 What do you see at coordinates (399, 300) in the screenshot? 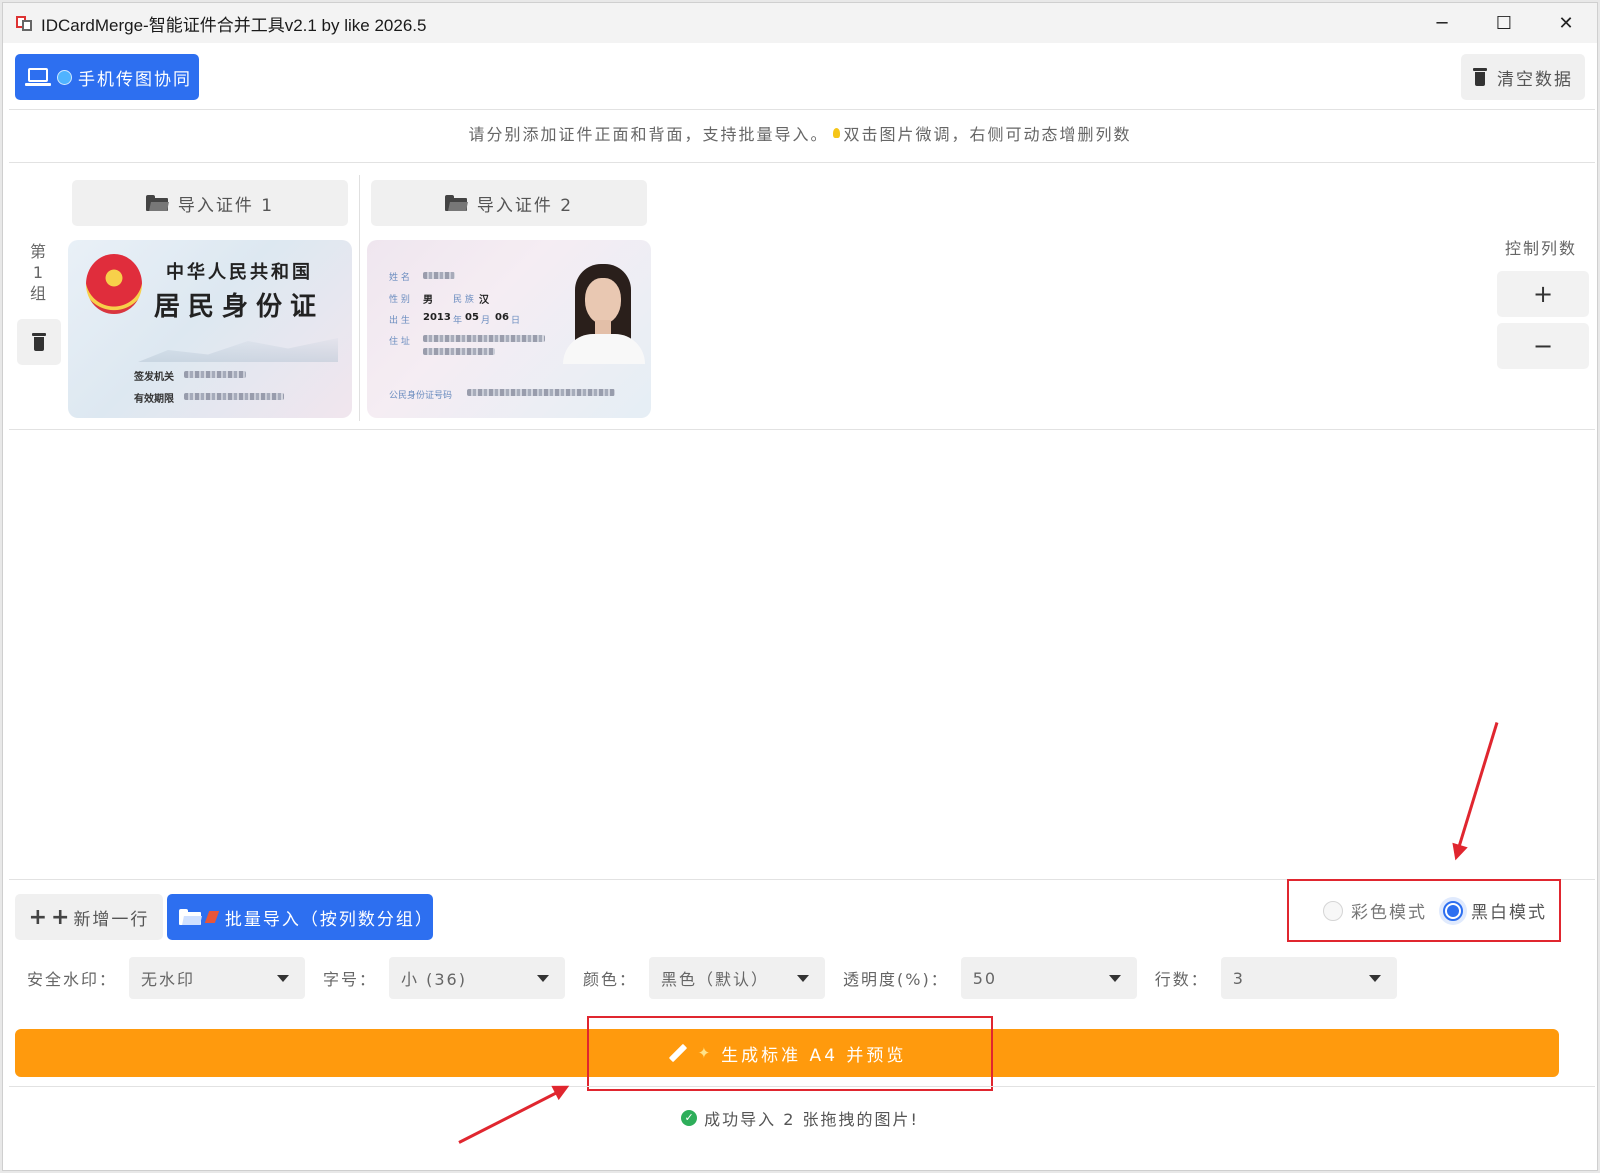
I see `gender-label: 性 别` at bounding box center [399, 300].